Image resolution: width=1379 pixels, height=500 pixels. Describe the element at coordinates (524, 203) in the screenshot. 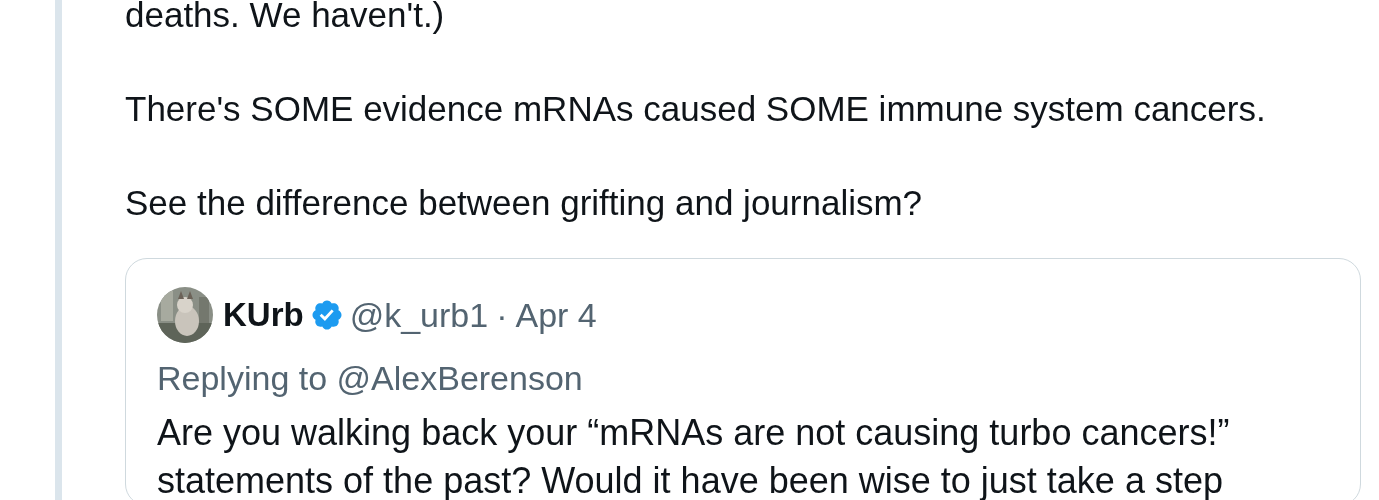

I see `tweet-text: See the difference between grifting and journalism?` at that location.